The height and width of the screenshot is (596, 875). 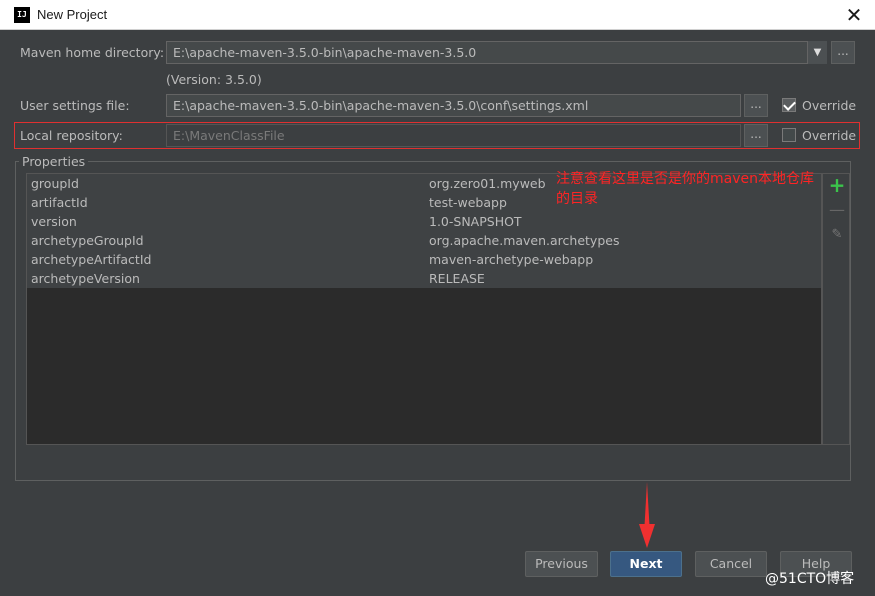 What do you see at coordinates (789, 105) in the screenshot?
I see `settings-override-checkbox` at bounding box center [789, 105].